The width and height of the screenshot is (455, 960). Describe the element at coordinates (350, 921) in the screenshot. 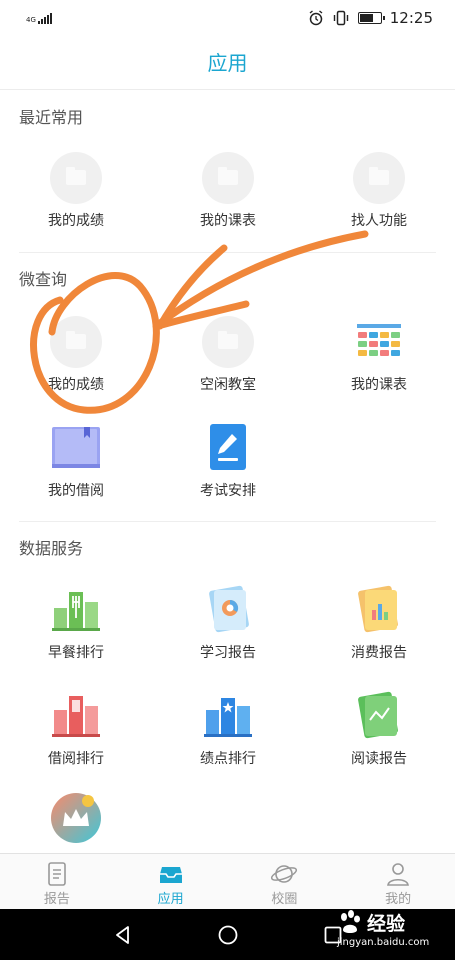

I see `baidu-paw-icon` at that location.